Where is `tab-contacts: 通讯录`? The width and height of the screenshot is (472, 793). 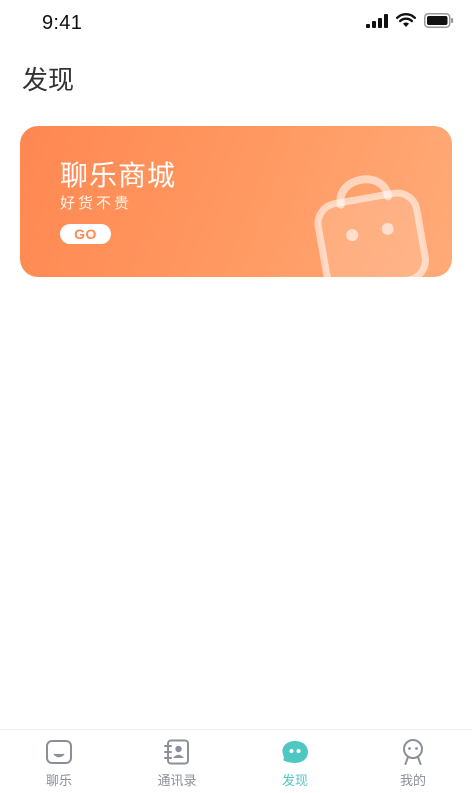 tab-contacts: 通讯录 is located at coordinates (177, 761).